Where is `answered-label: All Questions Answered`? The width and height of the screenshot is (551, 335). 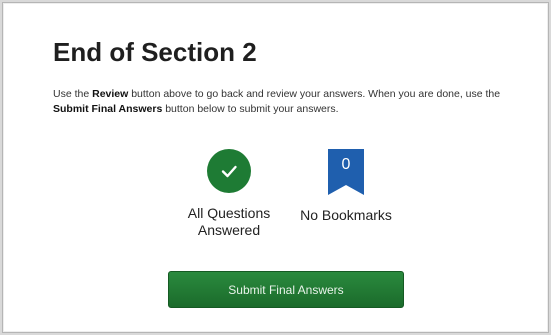 answered-label: All Questions Answered is located at coordinates (229, 222).